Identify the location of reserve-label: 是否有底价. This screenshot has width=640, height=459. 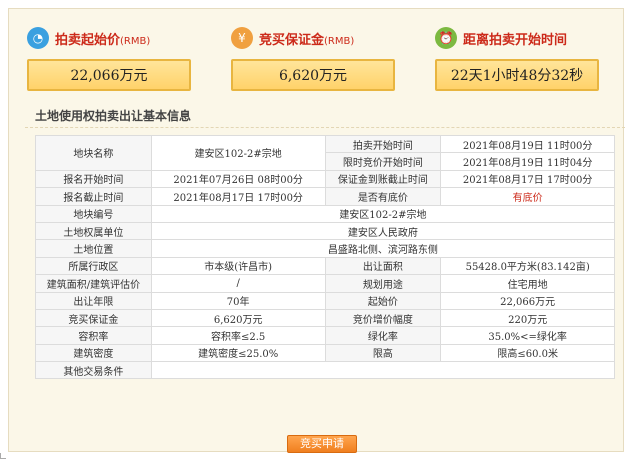
(383, 196).